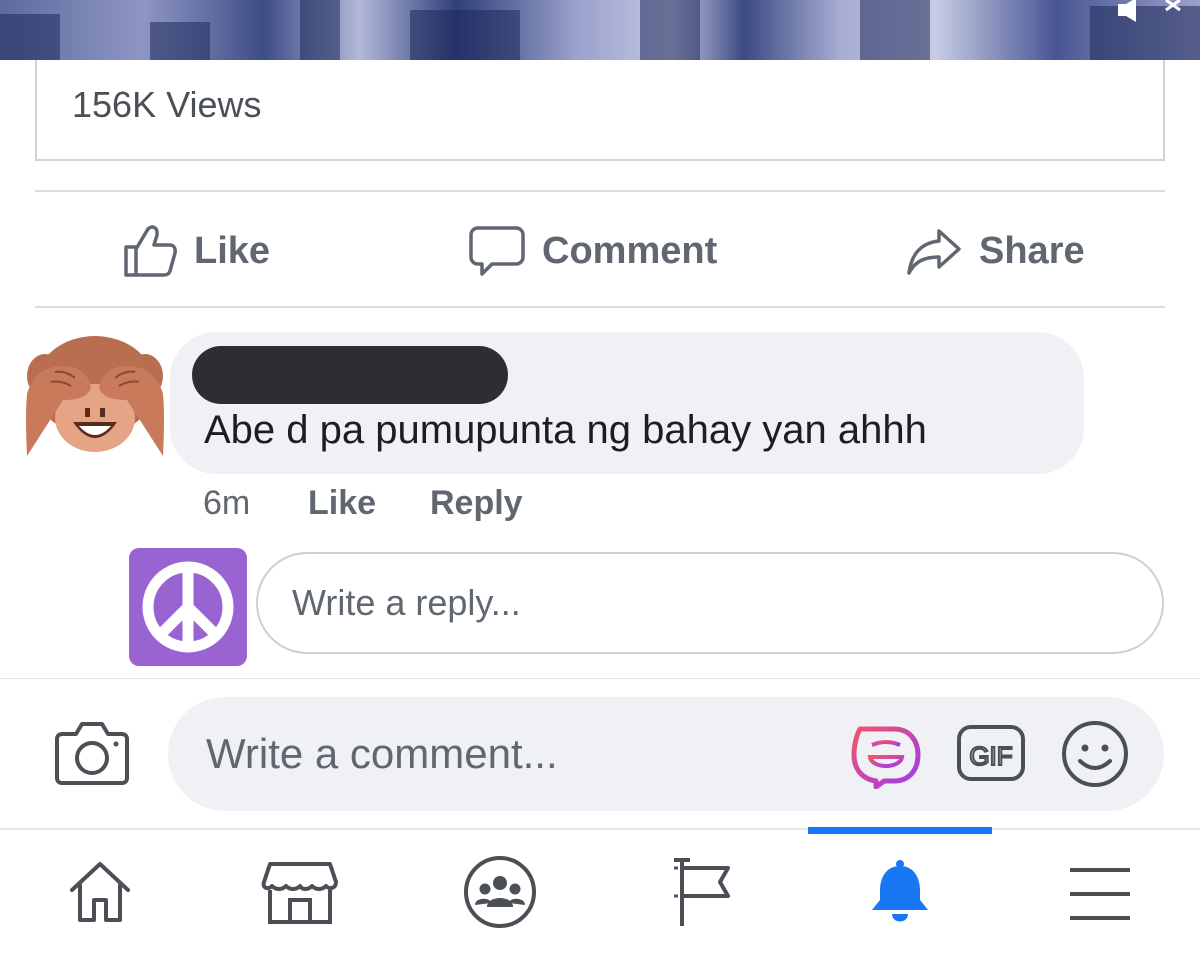 The height and width of the screenshot is (957, 1200). I want to click on groups-icon, so click(500, 892).